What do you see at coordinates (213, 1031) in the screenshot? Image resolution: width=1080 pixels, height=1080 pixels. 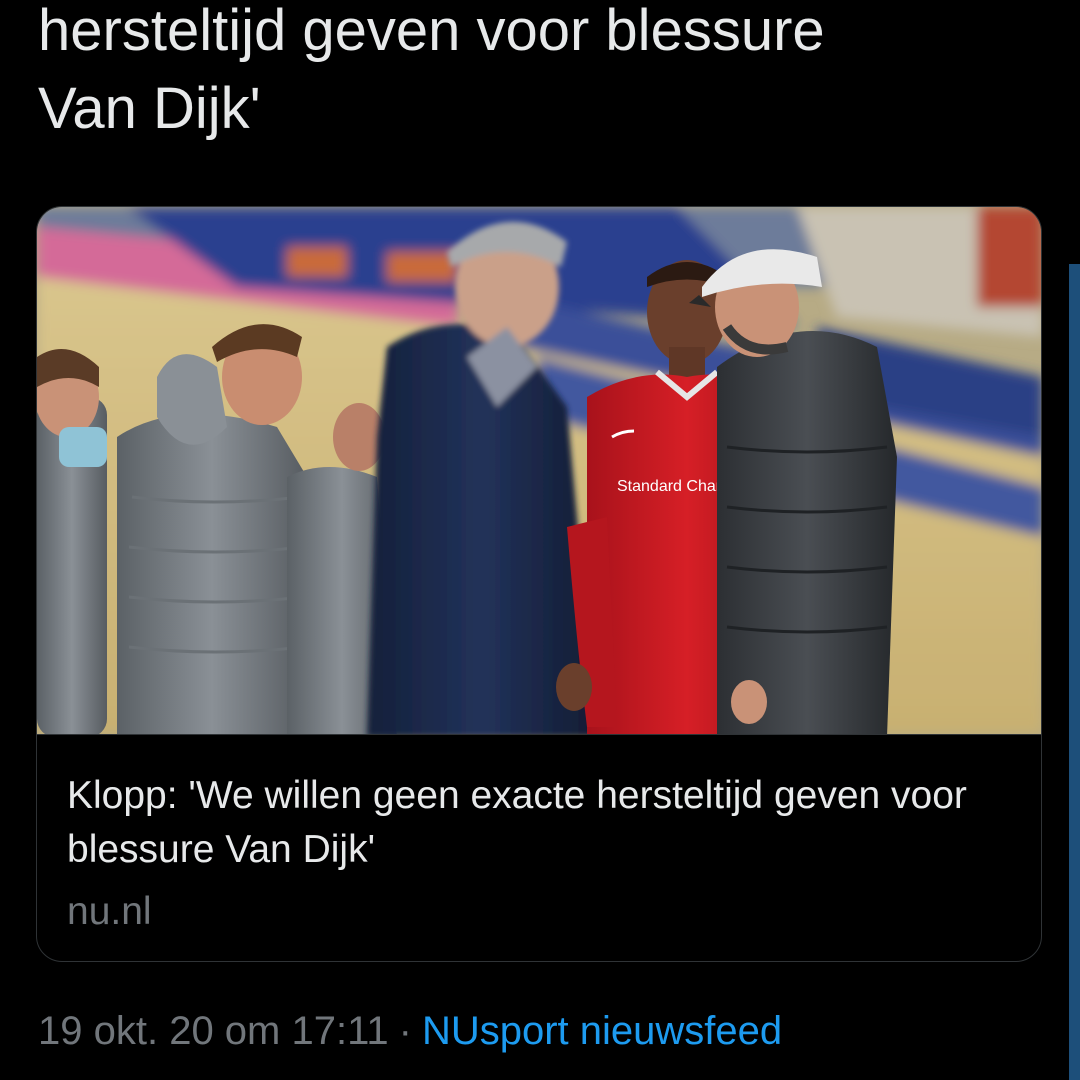 I see `tweet-timestamp: 19 okt. 20 om 17:11` at bounding box center [213, 1031].